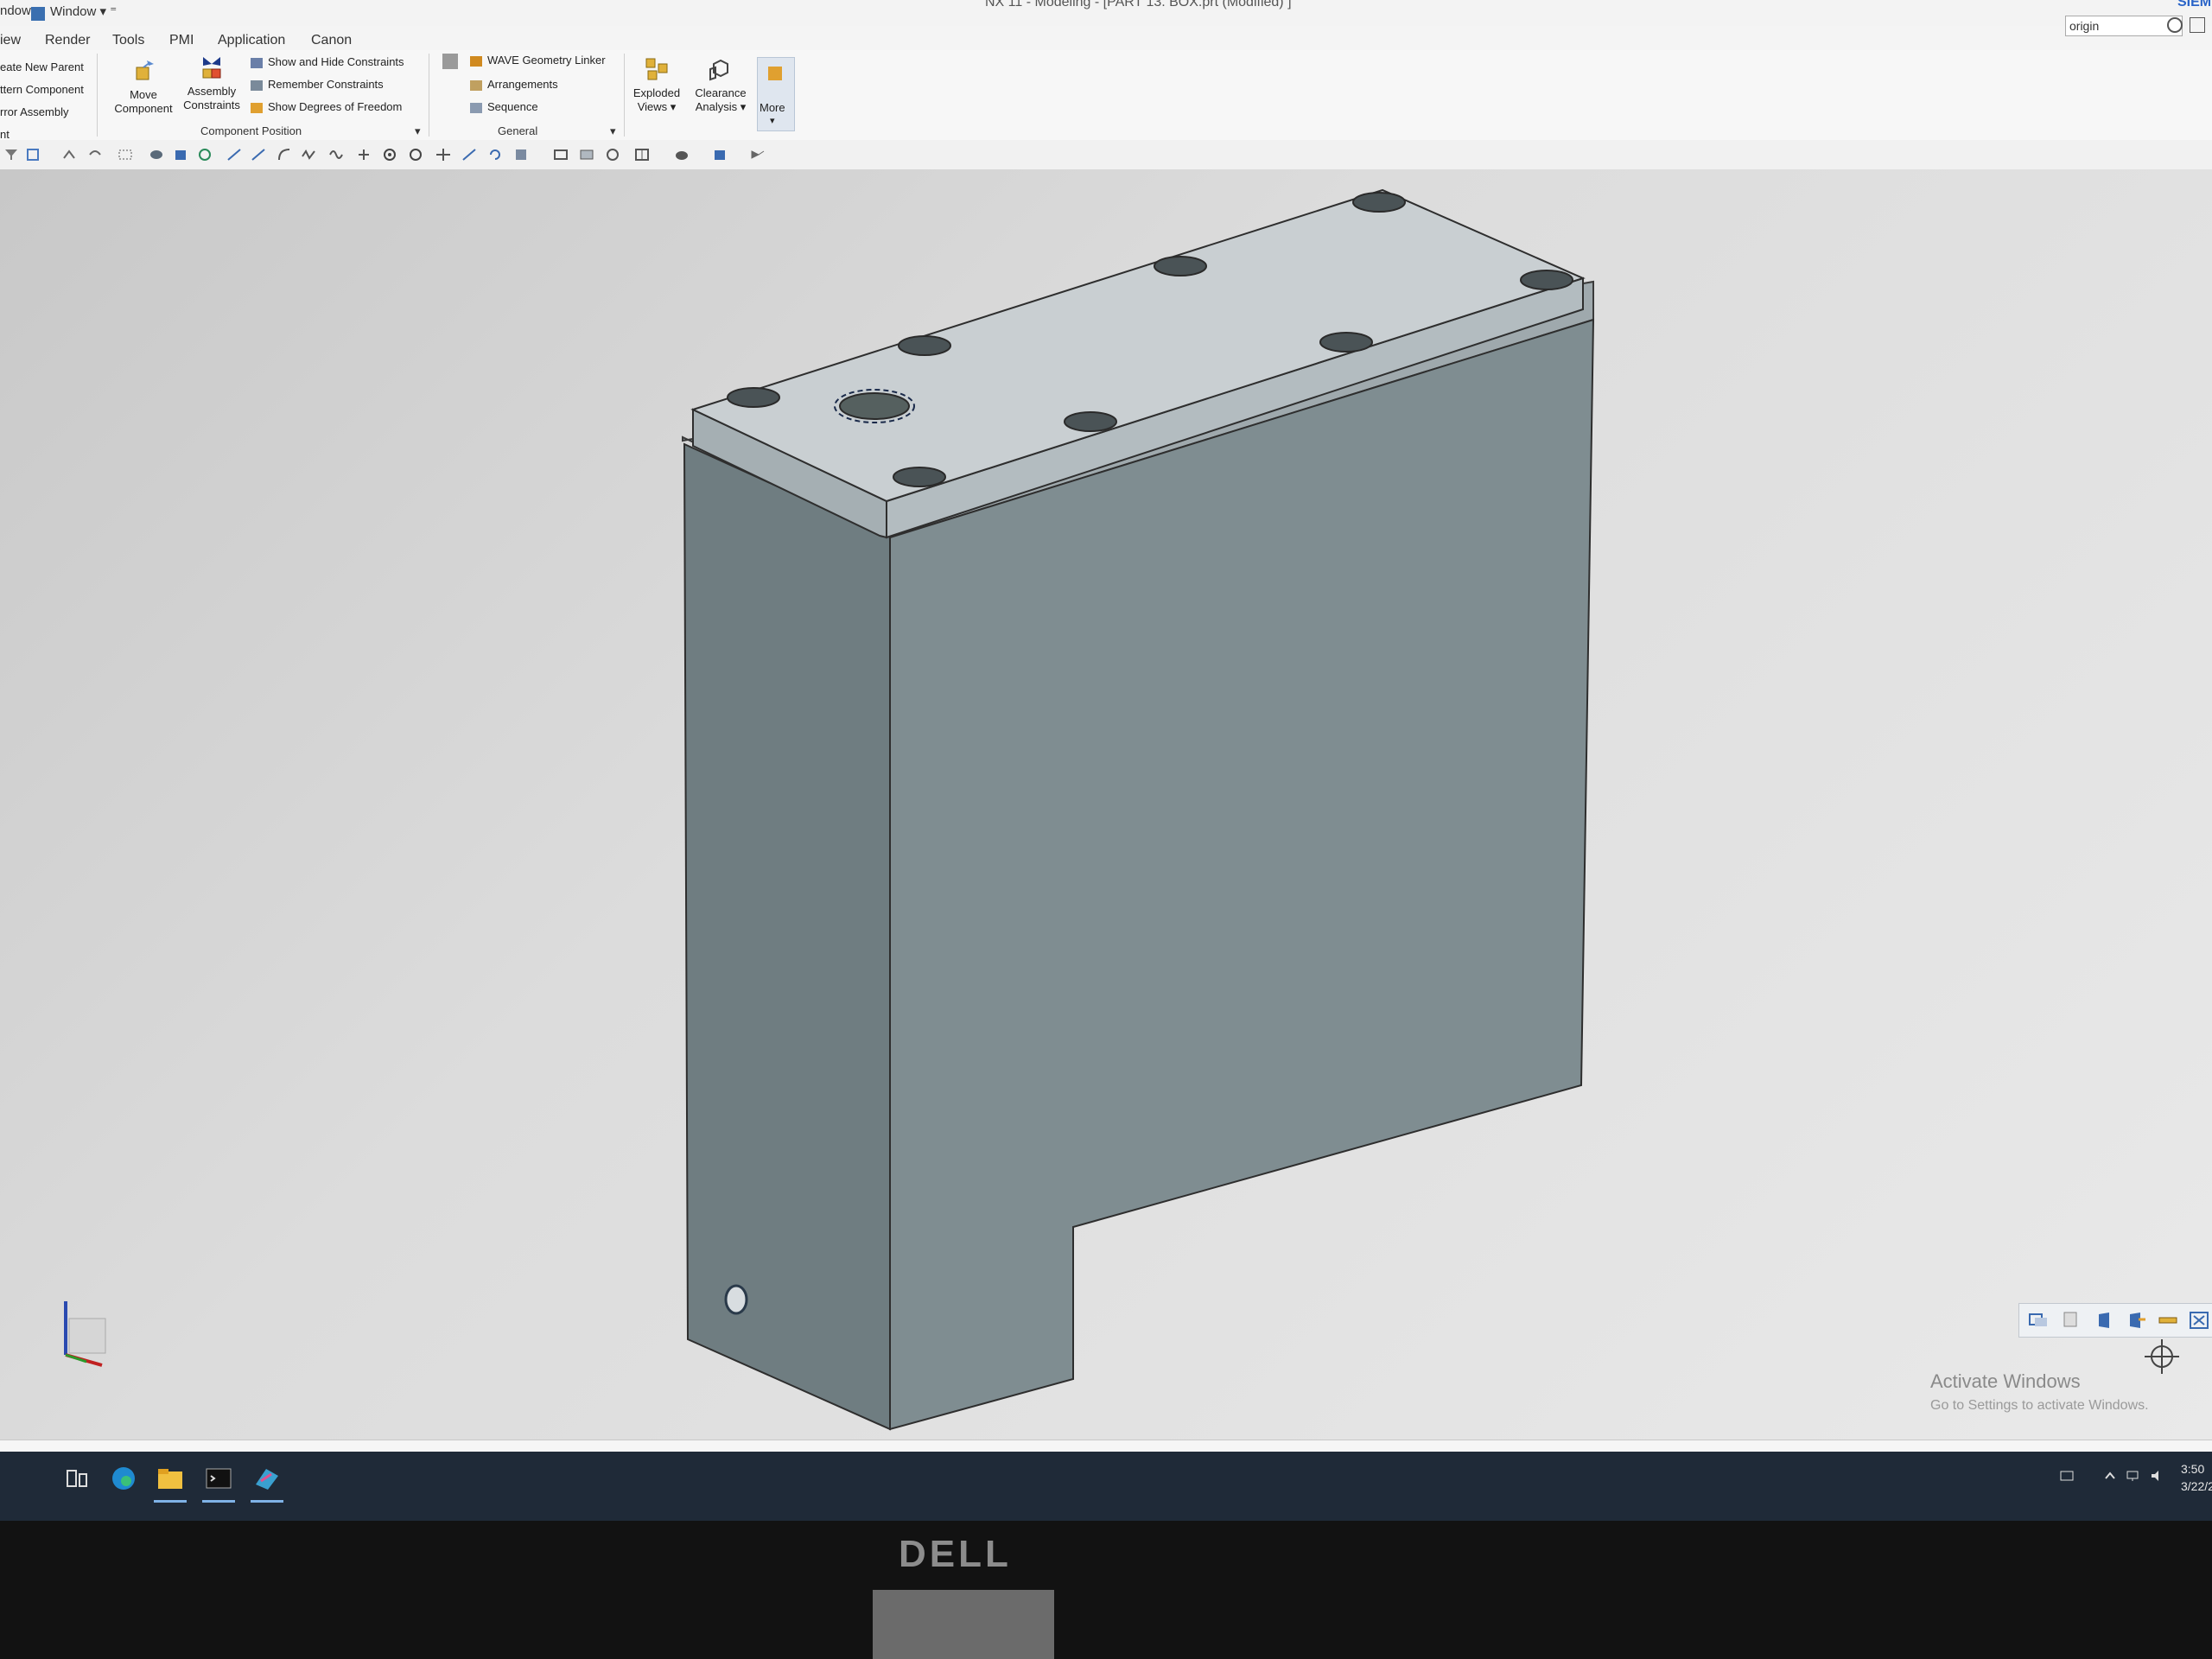 This screenshot has width=2212, height=1659. What do you see at coordinates (331, 40) in the screenshot?
I see `tab-canon: Canon` at bounding box center [331, 40].